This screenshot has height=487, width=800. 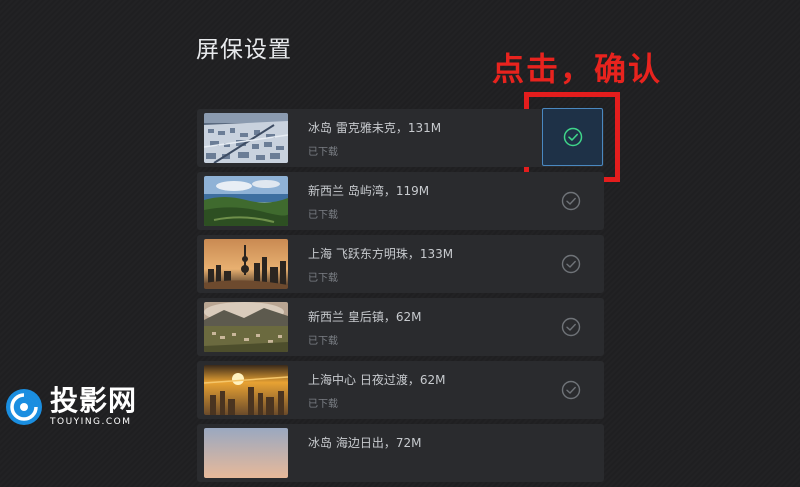 What do you see at coordinates (94, 400) in the screenshot?
I see `watermark-name: 投影网` at bounding box center [94, 400].